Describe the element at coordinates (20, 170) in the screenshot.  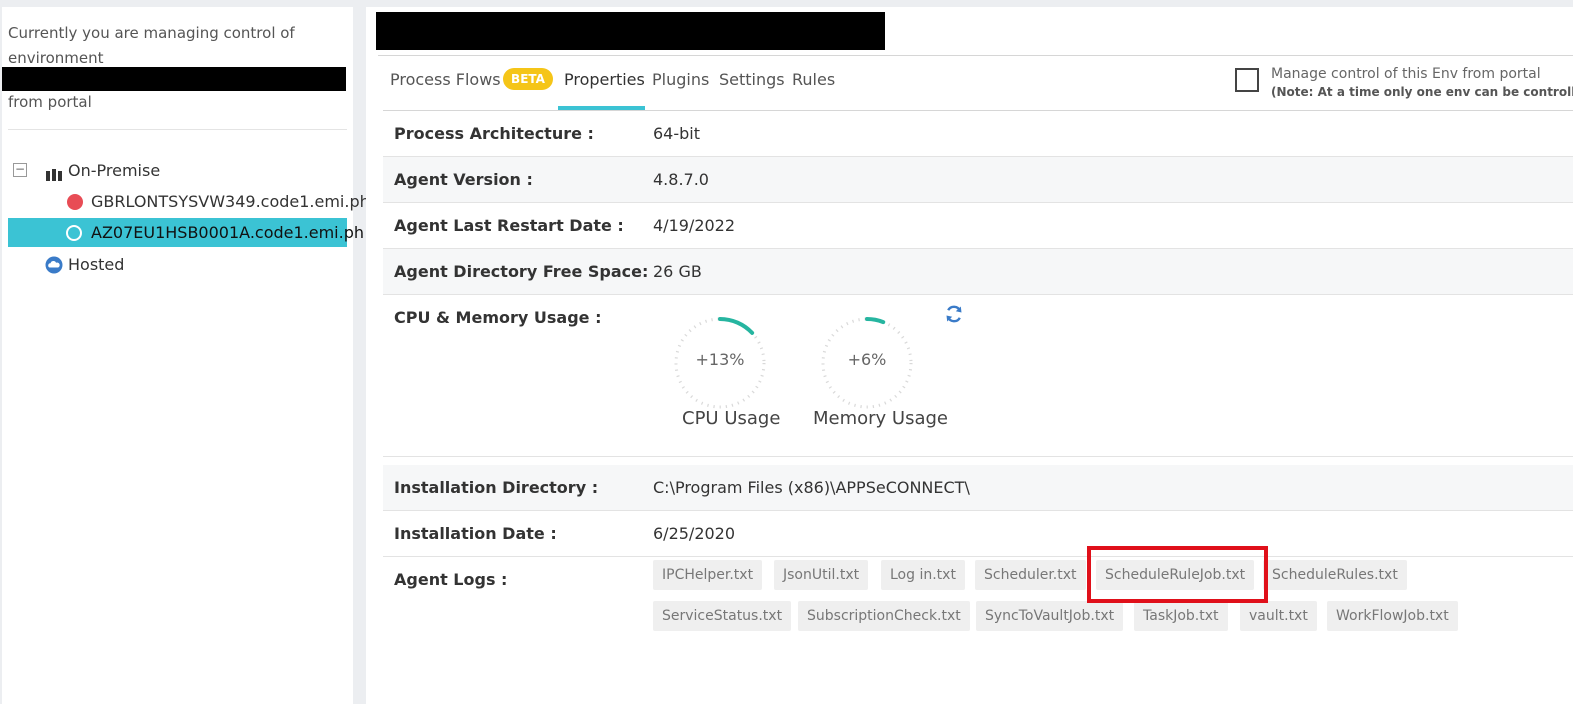
I see `collapse-toggle-icon: −` at that location.